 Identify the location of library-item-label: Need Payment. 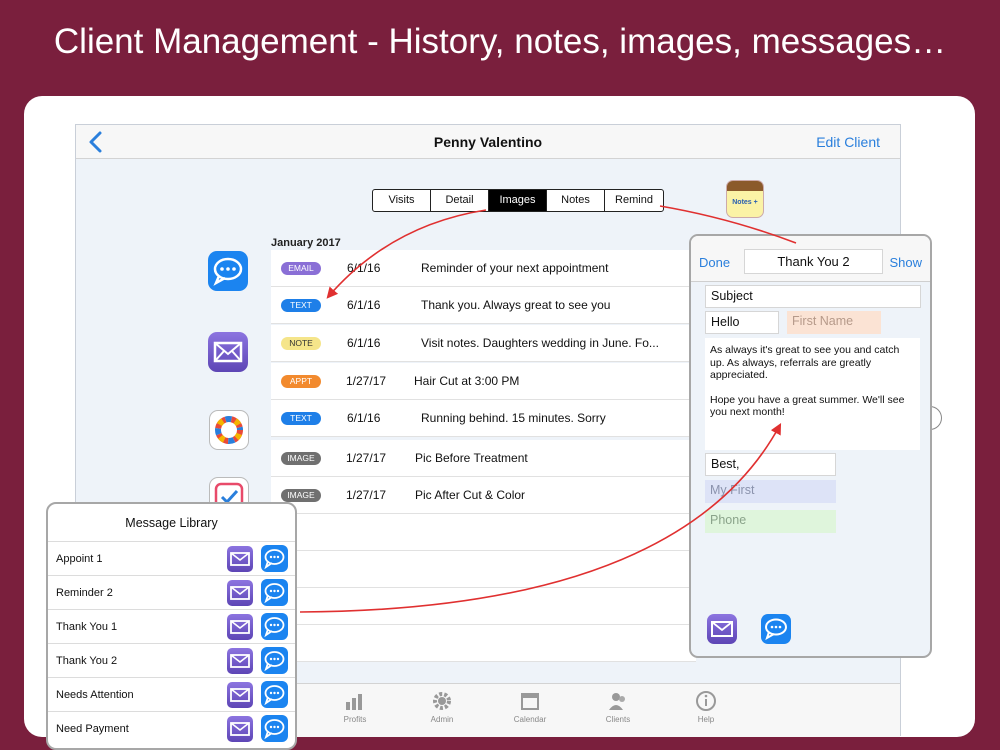
(92, 729).